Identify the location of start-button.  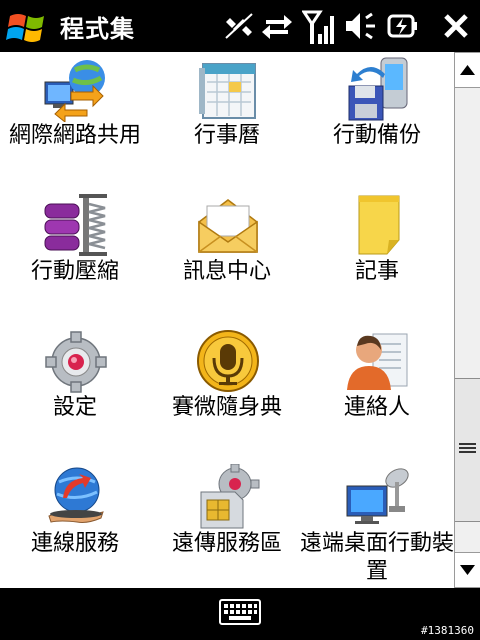
(28, 26).